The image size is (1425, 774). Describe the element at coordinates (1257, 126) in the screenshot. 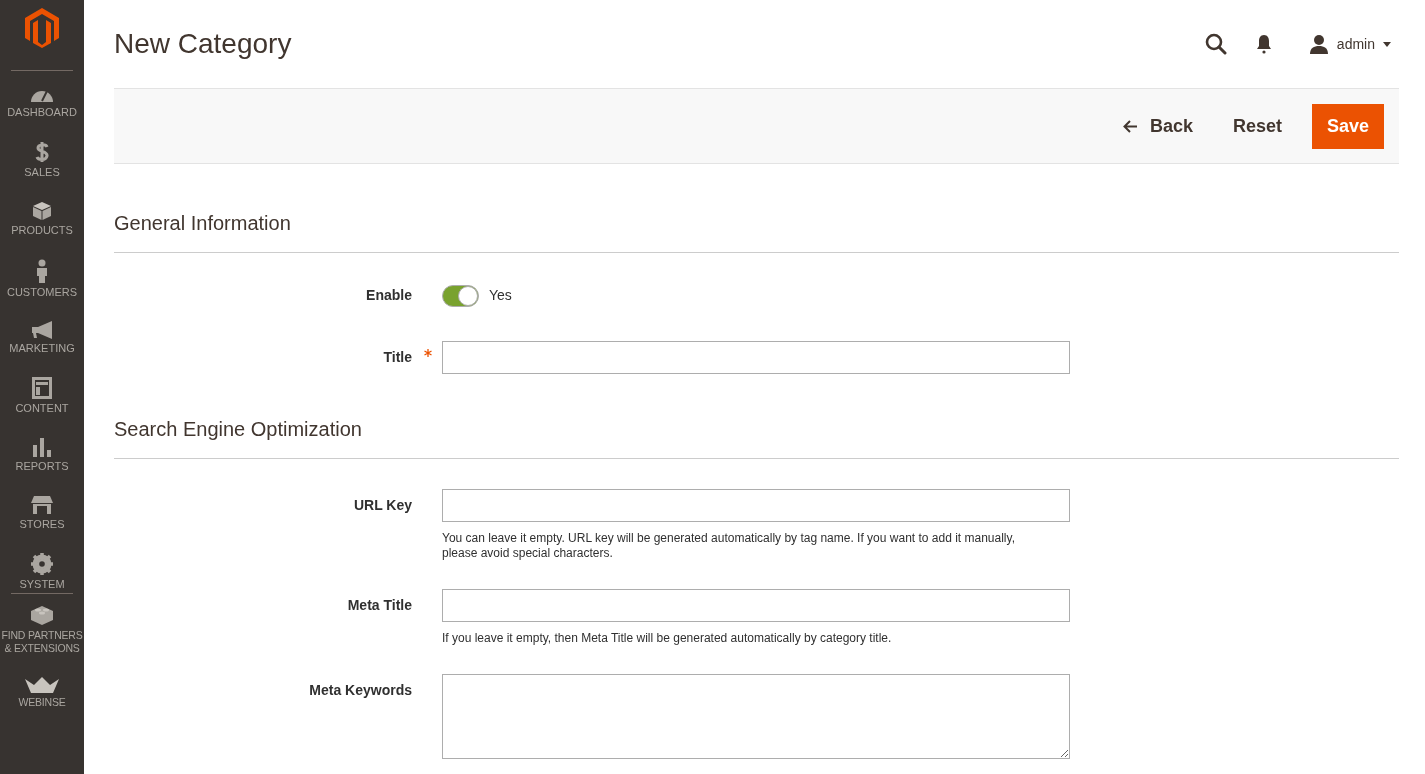

I see `reset-button: Reset` at that location.